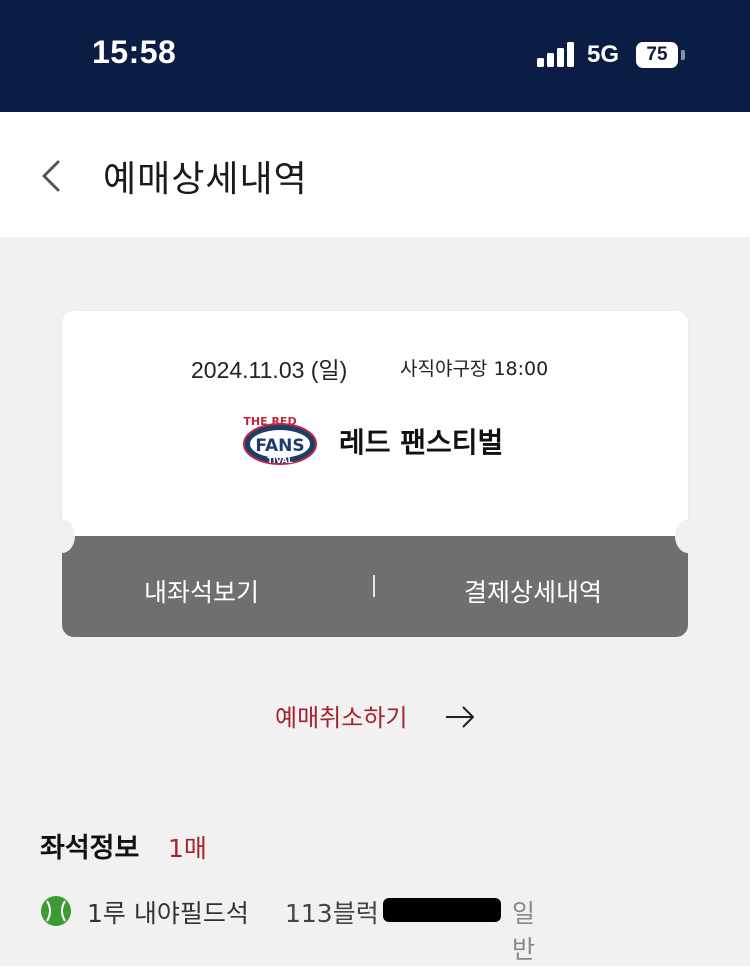 The height and width of the screenshot is (966, 750). Describe the element at coordinates (683, 55) in the screenshot. I see `battery-cap` at that location.